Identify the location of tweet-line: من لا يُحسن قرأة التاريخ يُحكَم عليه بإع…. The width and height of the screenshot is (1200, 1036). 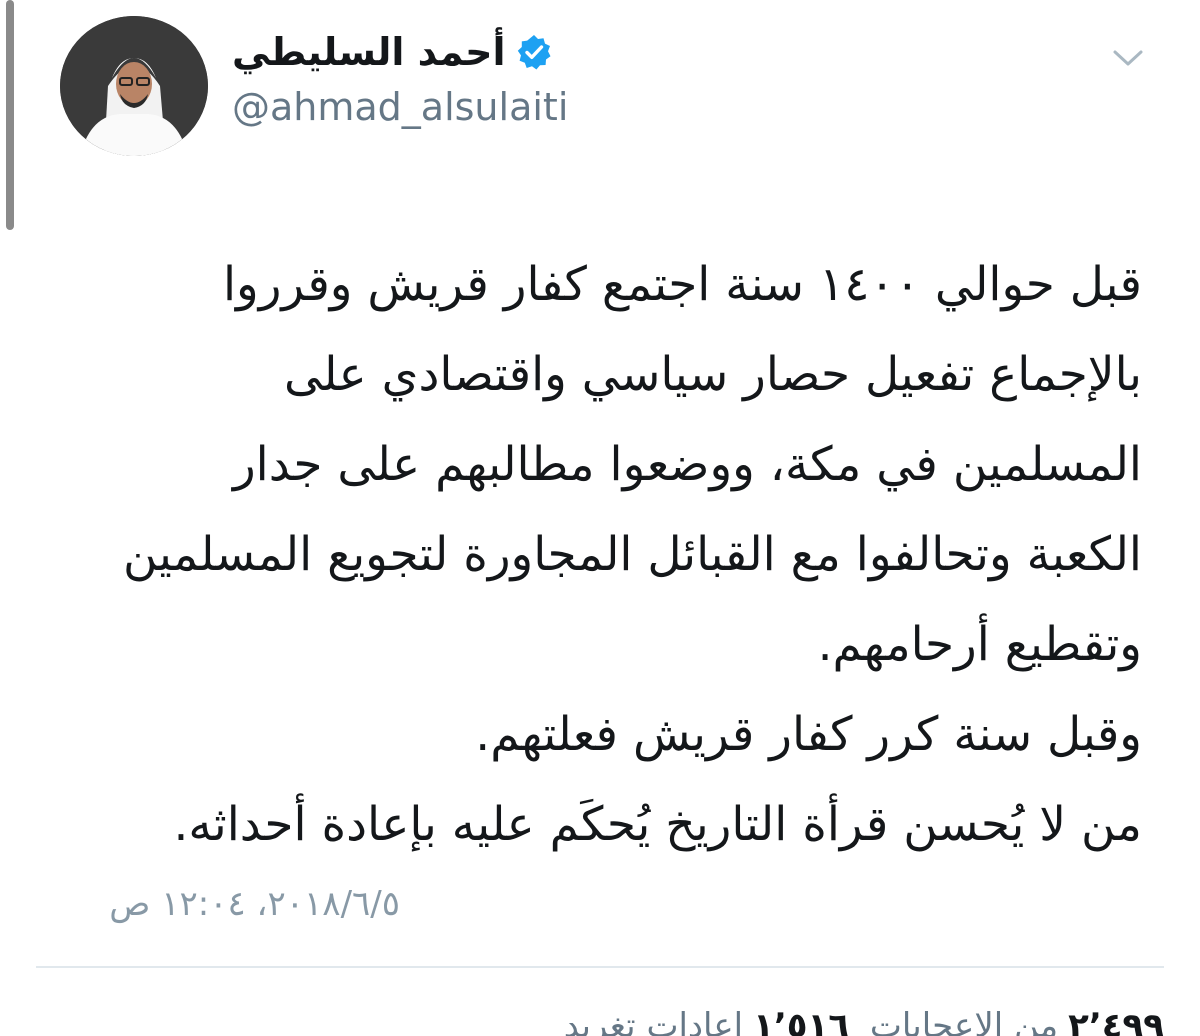
(657, 824).